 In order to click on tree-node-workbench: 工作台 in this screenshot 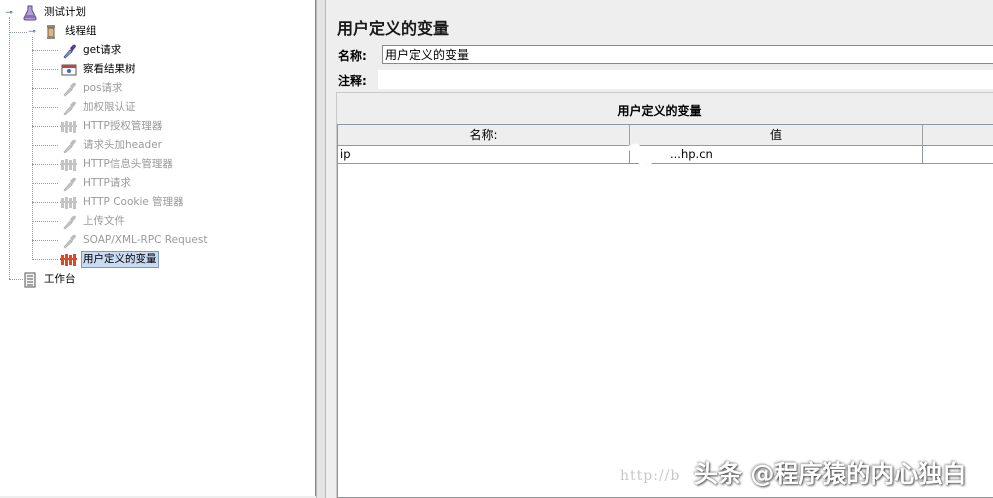, I will do `click(49, 279)`.